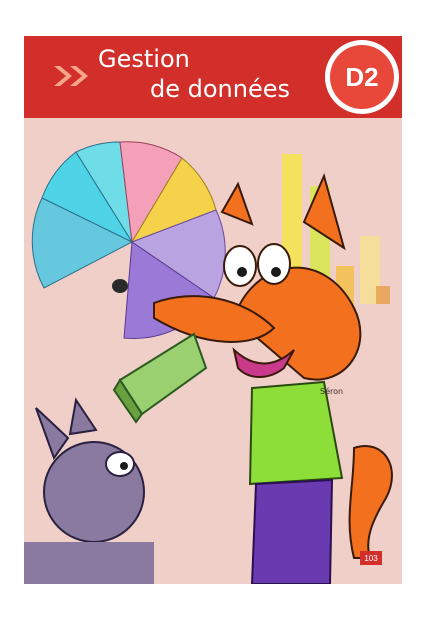 The height and width of the screenshot is (619, 435). Describe the element at coordinates (220, 89) in the screenshot. I see `title-line-2: de données` at that location.